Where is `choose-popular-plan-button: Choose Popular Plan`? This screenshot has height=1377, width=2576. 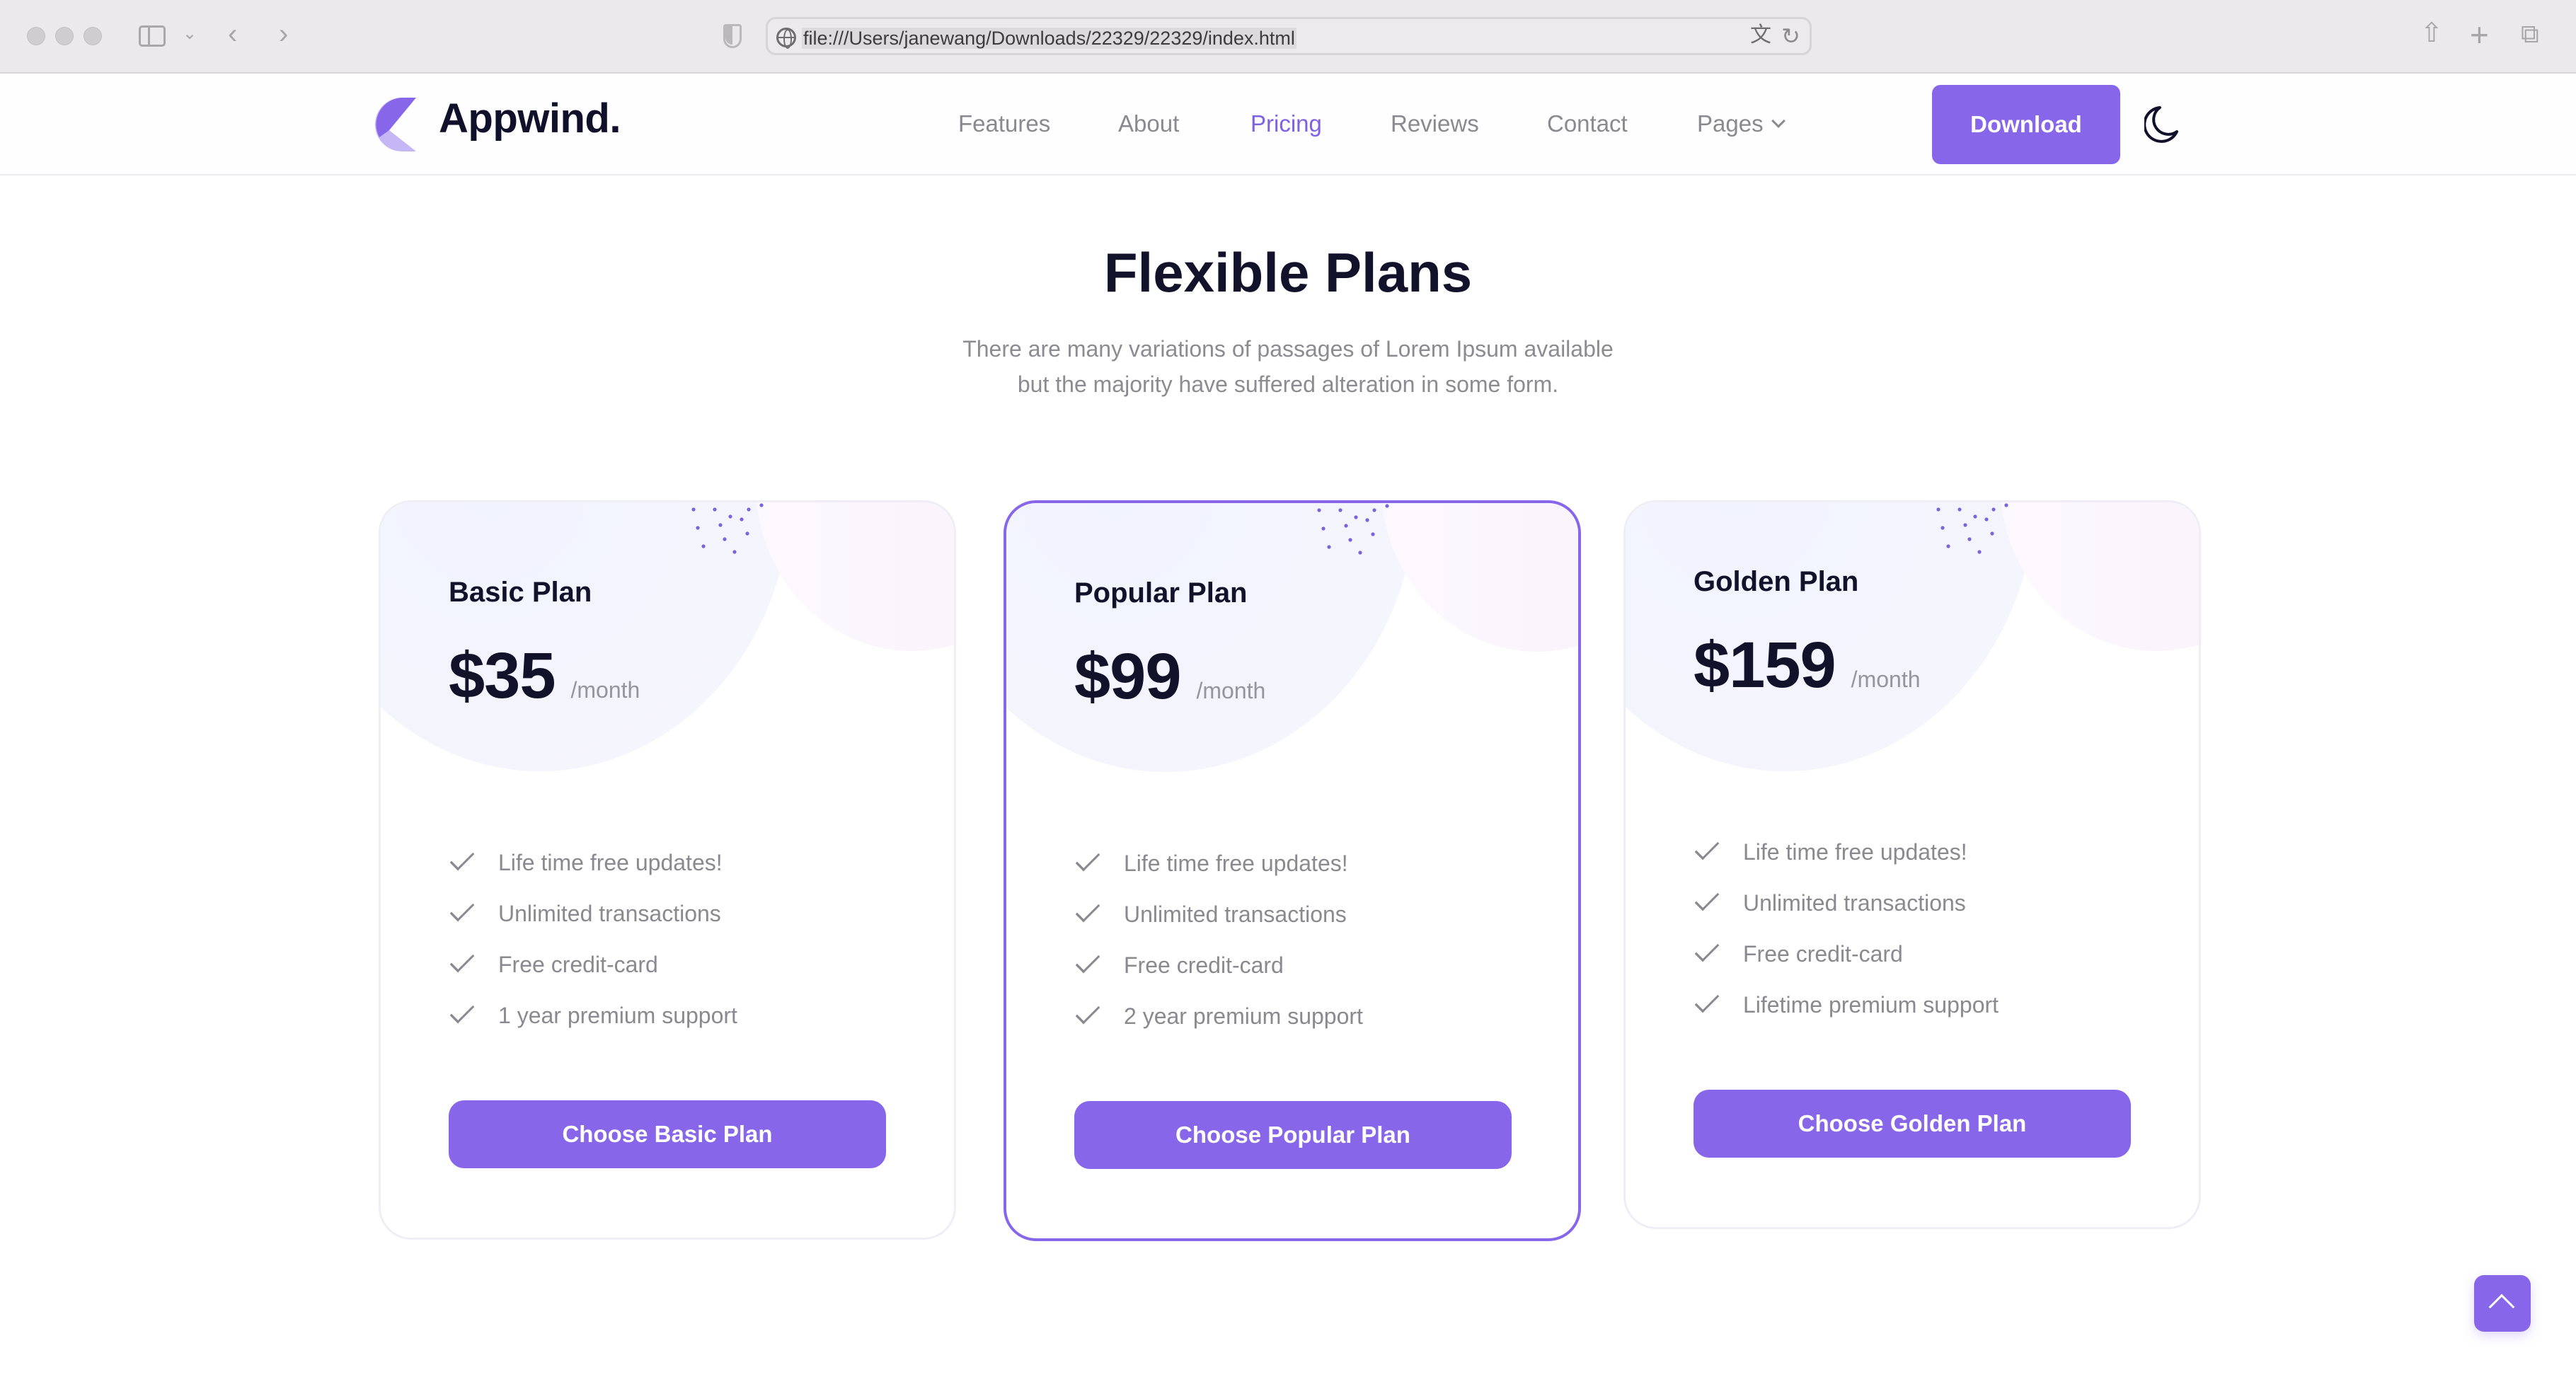
choose-popular-plan-button: Choose Popular Plan is located at coordinates (1293, 1135).